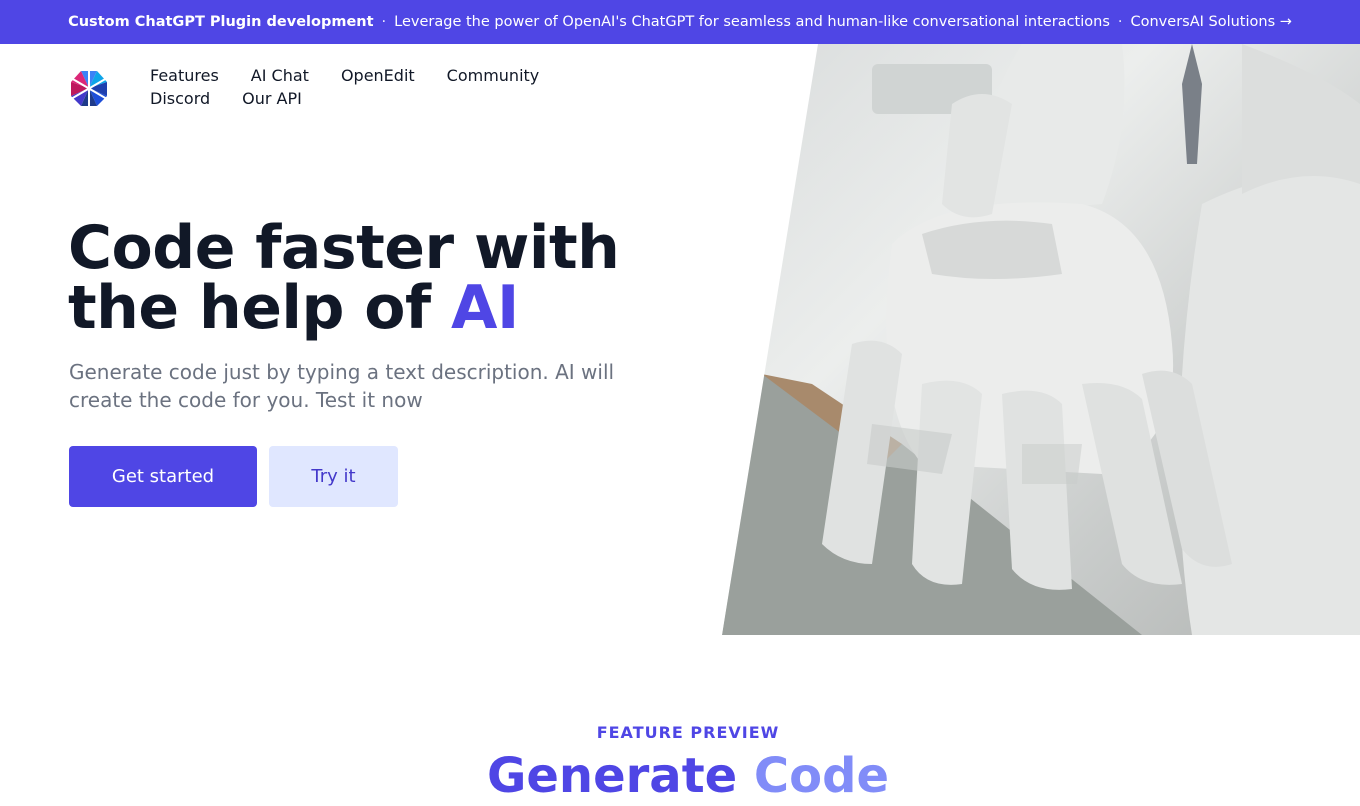 This screenshot has height=806, width=1360. Describe the element at coordinates (493, 75) in the screenshot. I see `nav-link-community: Community` at that location.